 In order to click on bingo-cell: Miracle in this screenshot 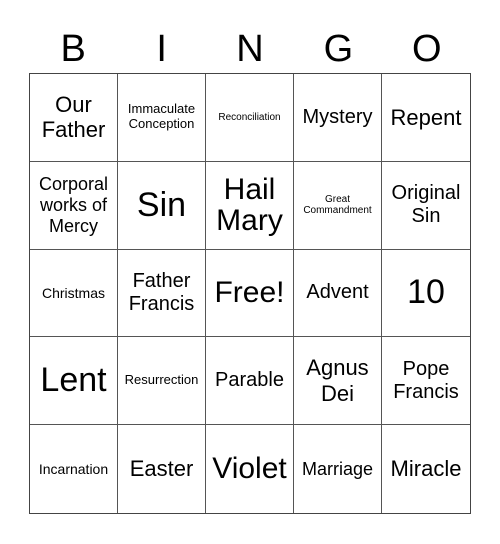, I will do `click(426, 469)`.